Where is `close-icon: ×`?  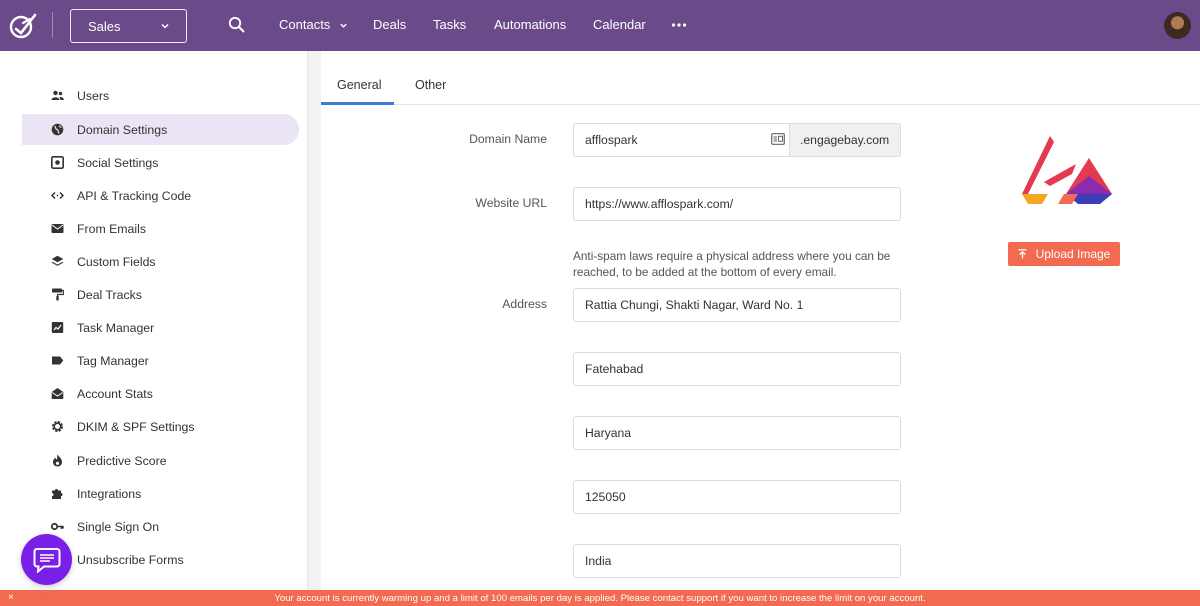
close-icon: × is located at coordinates (11, 597).